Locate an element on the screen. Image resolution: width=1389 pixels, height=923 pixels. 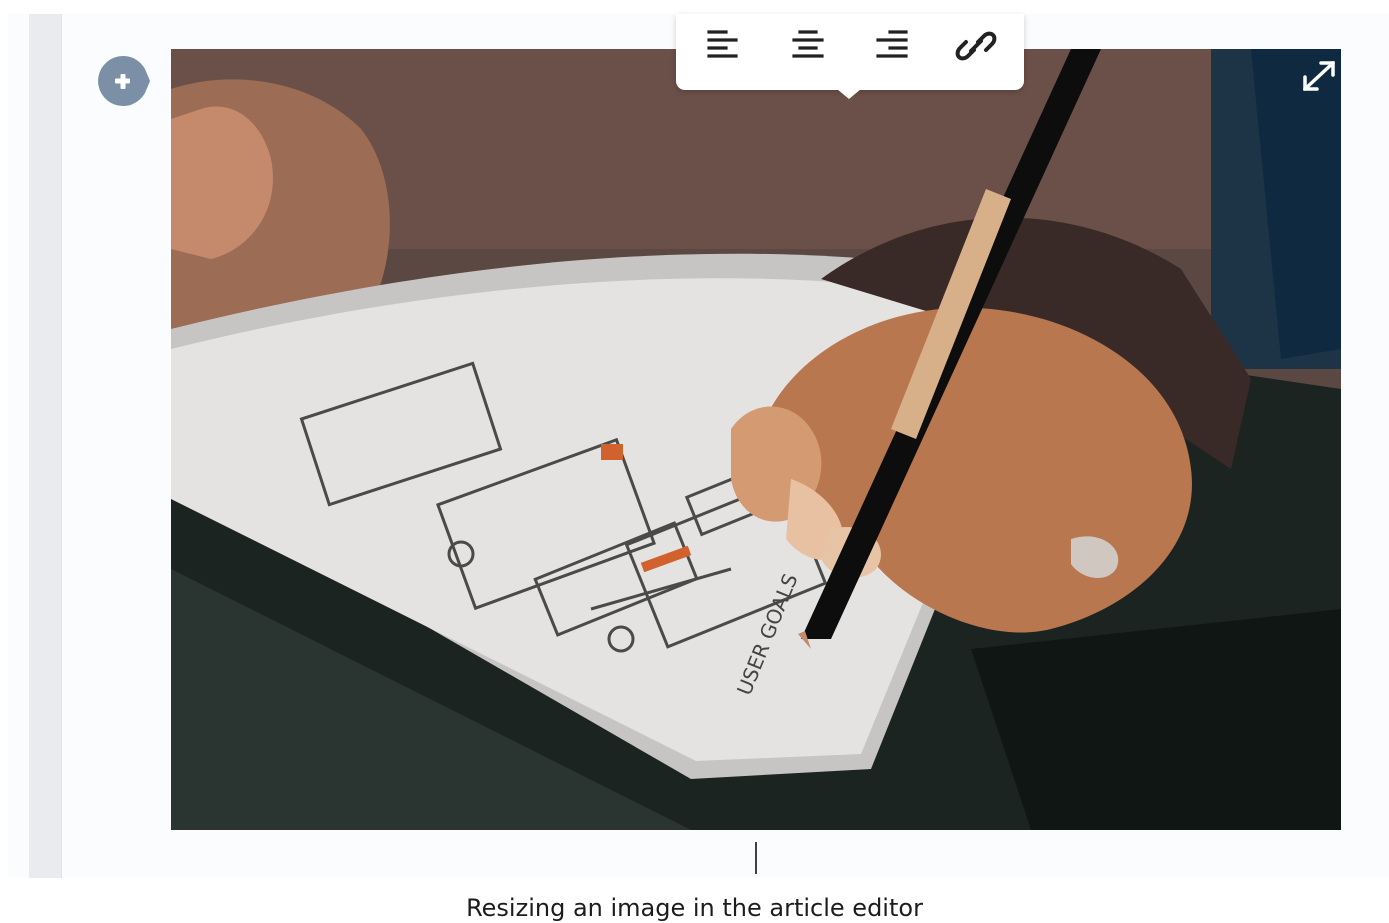
align-right-icon is located at coordinates (892, 44).